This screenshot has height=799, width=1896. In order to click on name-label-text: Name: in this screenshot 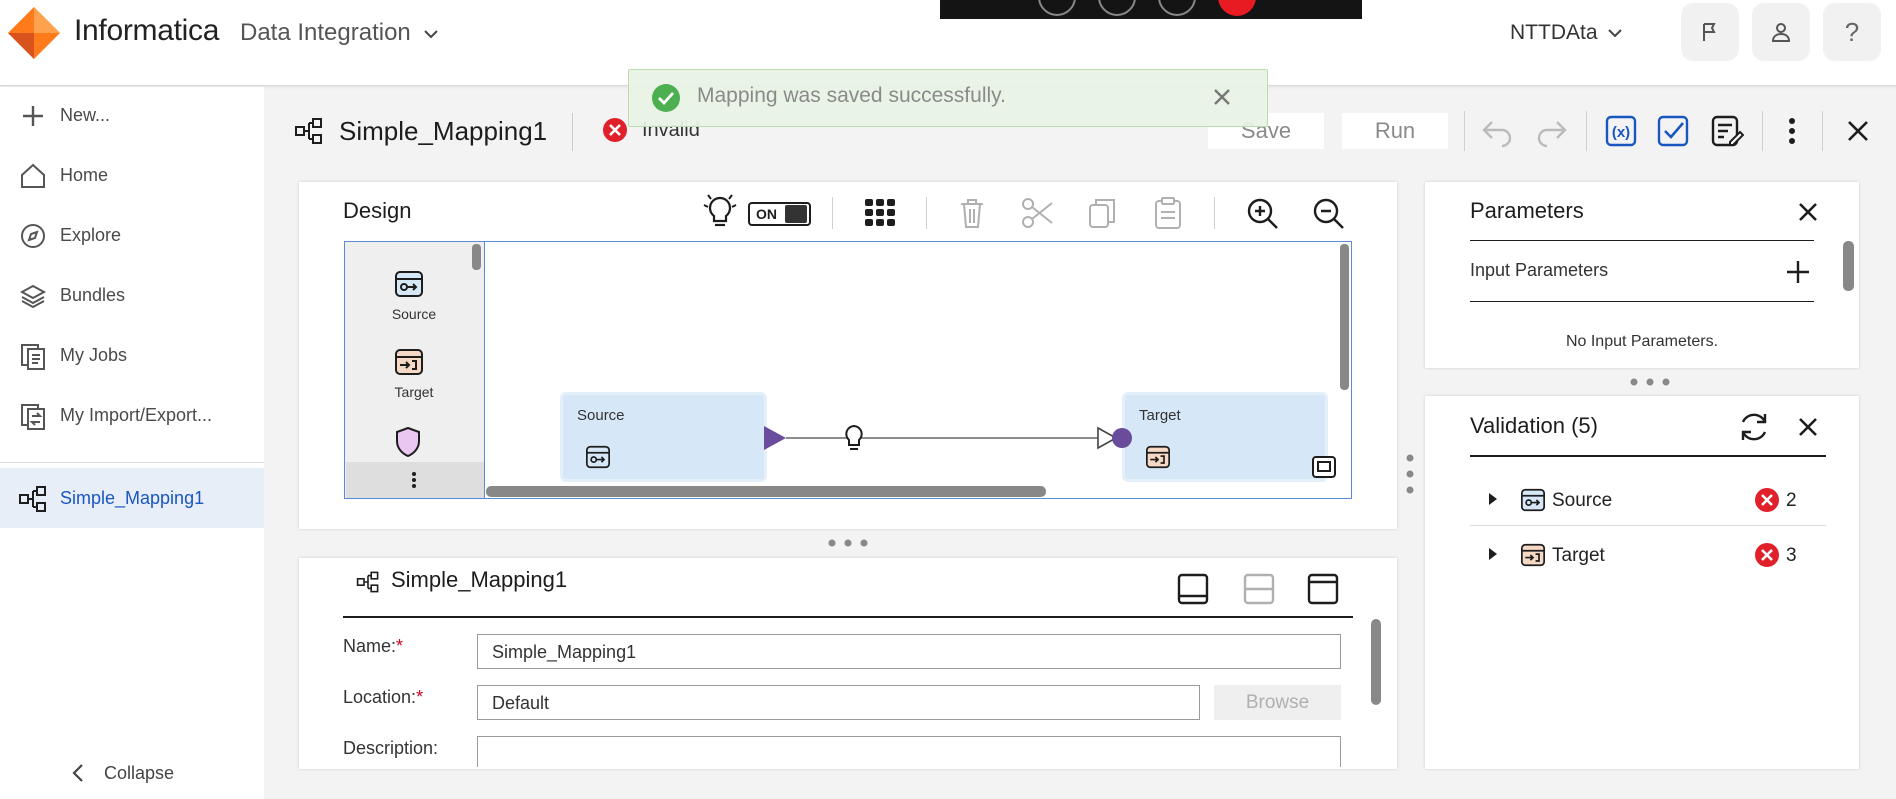, I will do `click(370, 646)`.